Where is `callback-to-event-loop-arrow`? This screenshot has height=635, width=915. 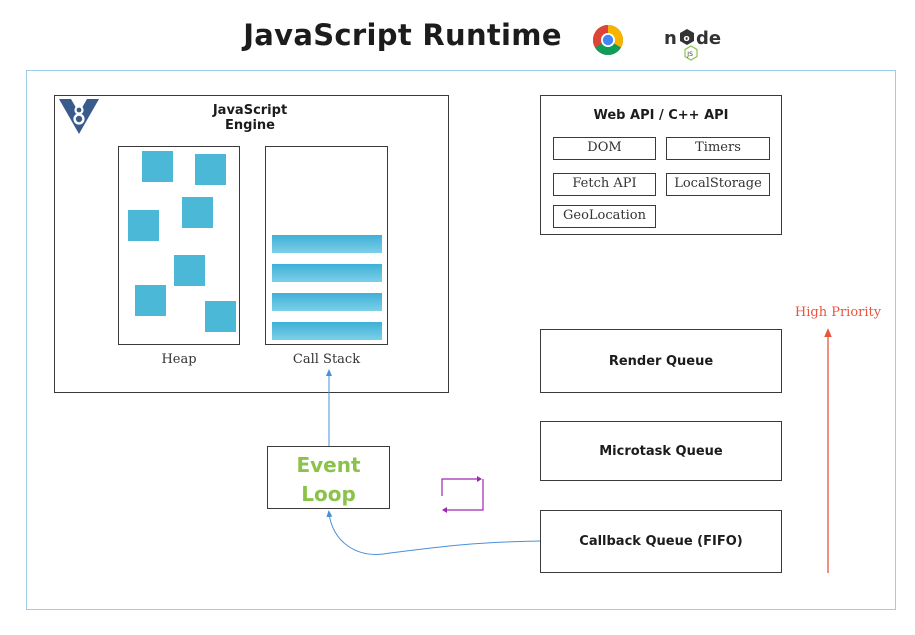
callback-to-event-loop-arrow is located at coordinates (433, 532).